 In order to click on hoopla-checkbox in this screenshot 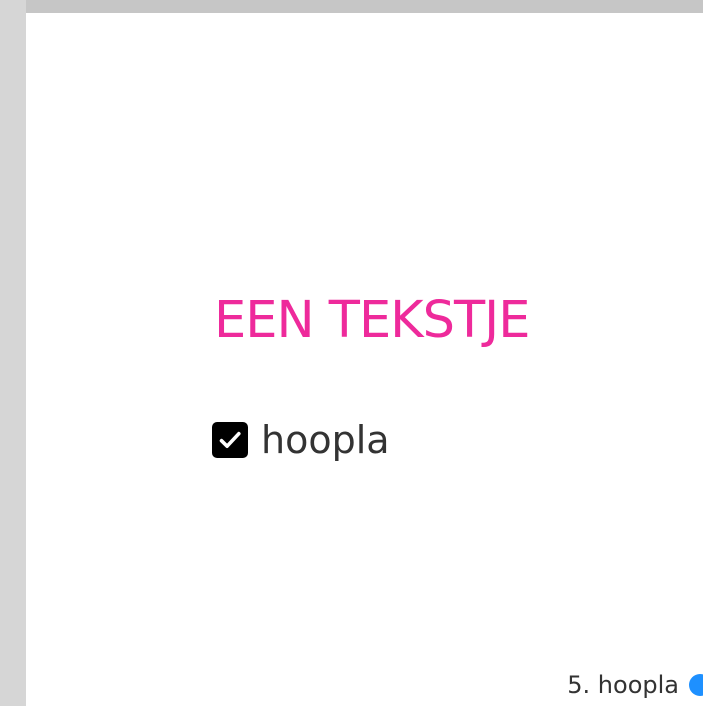, I will do `click(230, 440)`.